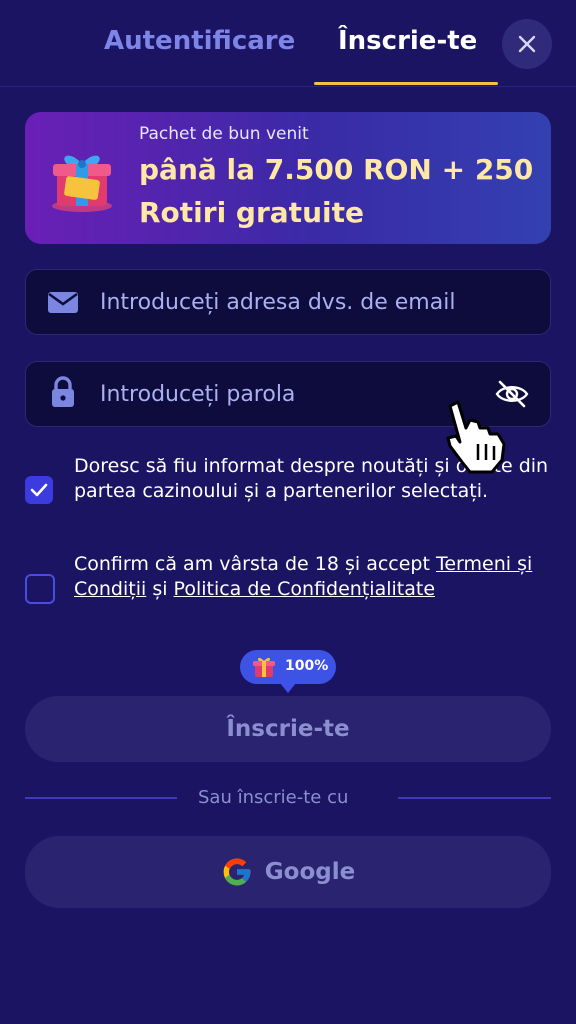  I want to click on google-icon, so click(237, 872).